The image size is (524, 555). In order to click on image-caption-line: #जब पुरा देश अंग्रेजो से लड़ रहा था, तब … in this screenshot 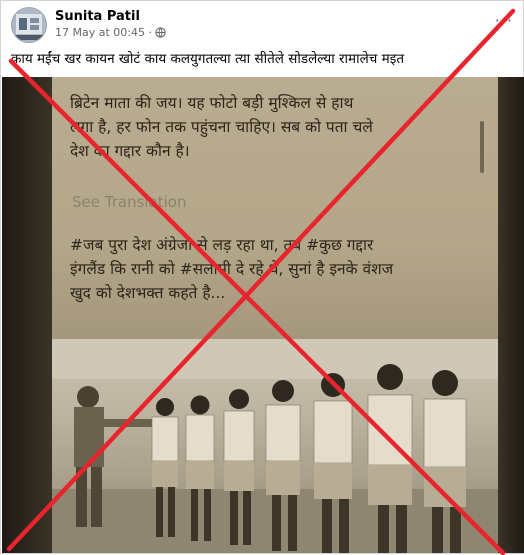, I will do `click(222, 245)`.